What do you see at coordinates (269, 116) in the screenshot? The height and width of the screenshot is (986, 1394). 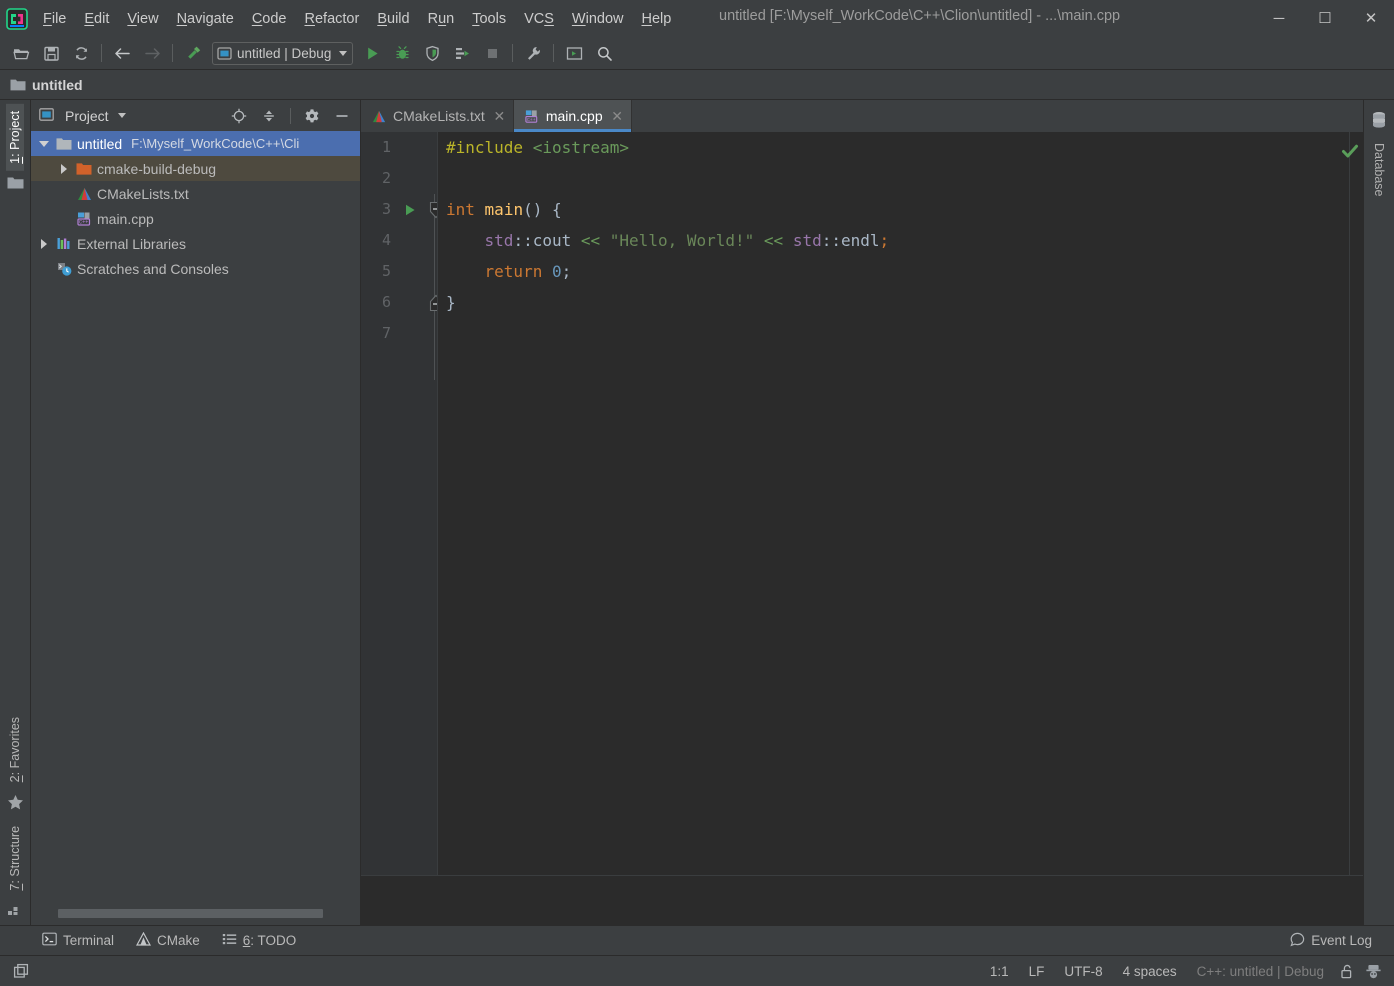 I see `collapse-all-icon` at bounding box center [269, 116].